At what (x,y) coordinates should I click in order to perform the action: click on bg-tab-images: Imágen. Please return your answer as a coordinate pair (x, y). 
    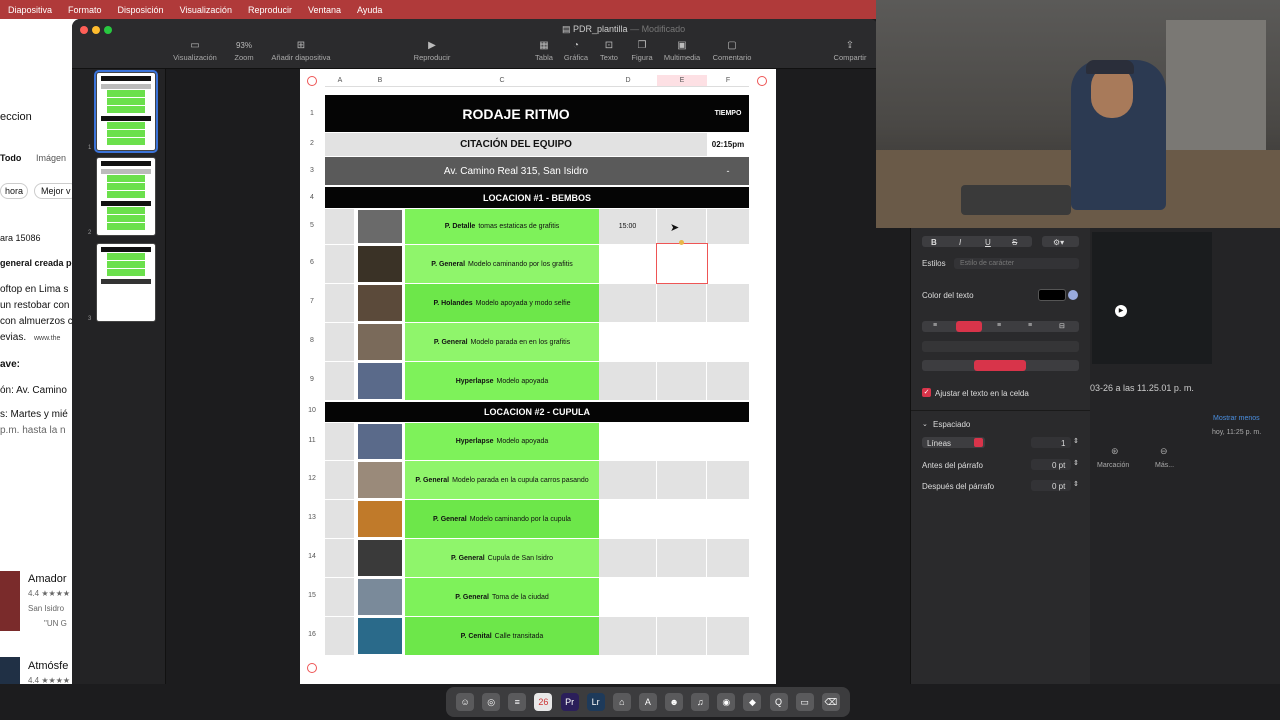
    Looking at the image, I should click on (51, 158).